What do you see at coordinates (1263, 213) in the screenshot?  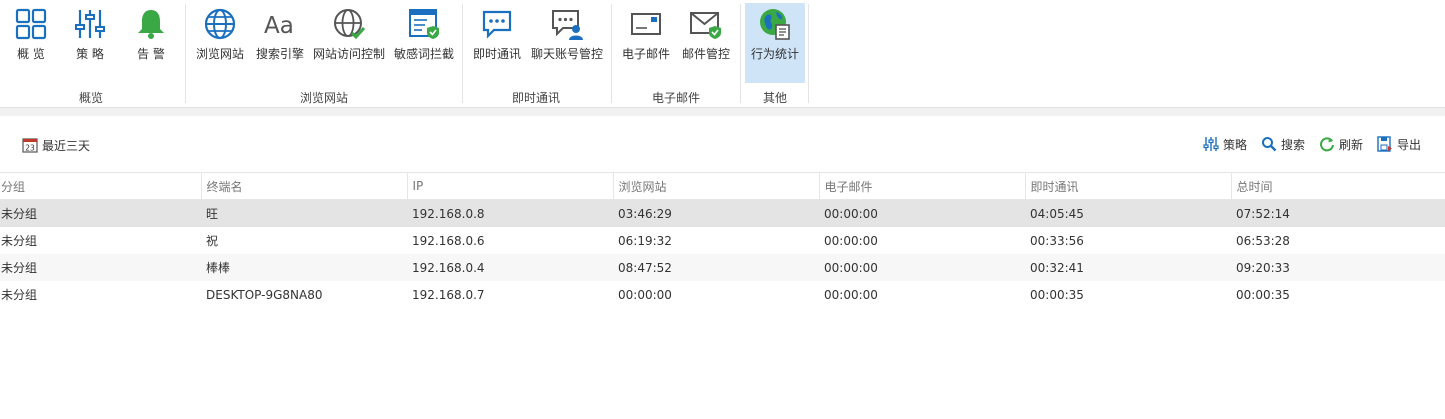 I see `cell-total: 07:52:14` at bounding box center [1263, 213].